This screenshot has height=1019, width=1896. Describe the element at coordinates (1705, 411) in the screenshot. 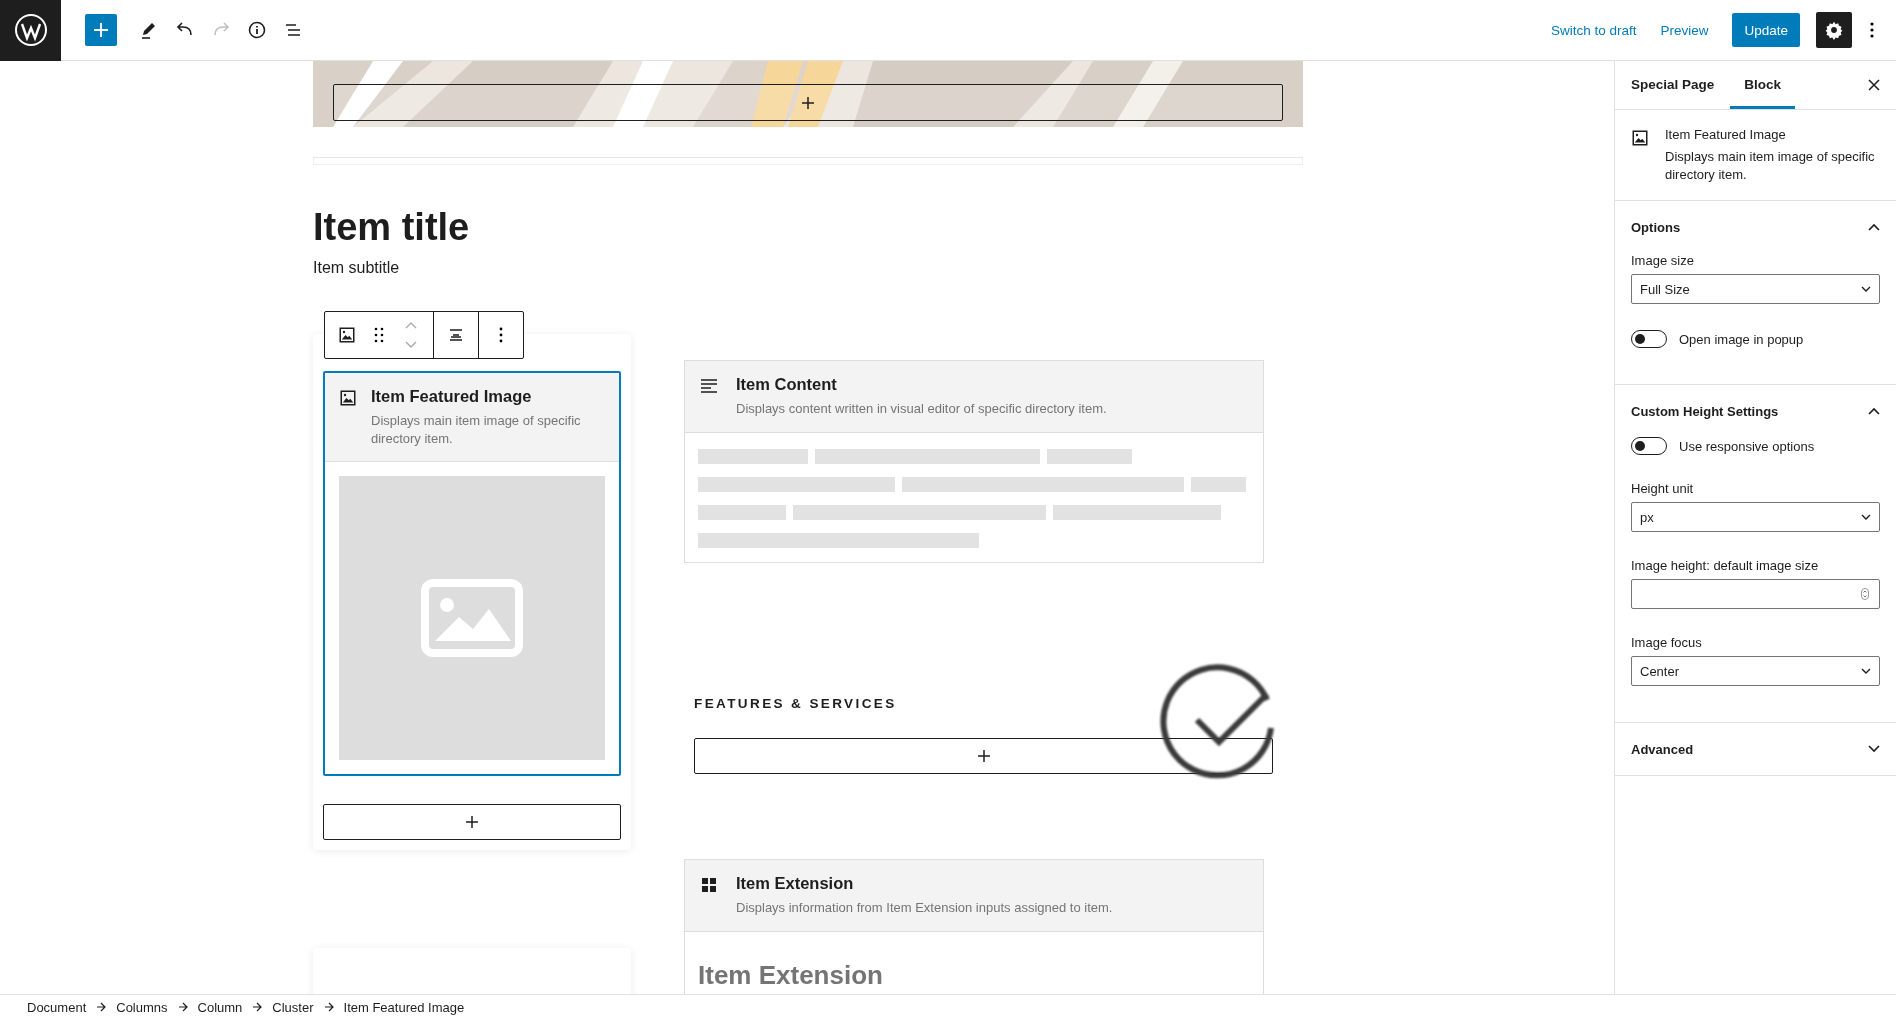

I see `panel-title: Custom Height Settings` at that location.